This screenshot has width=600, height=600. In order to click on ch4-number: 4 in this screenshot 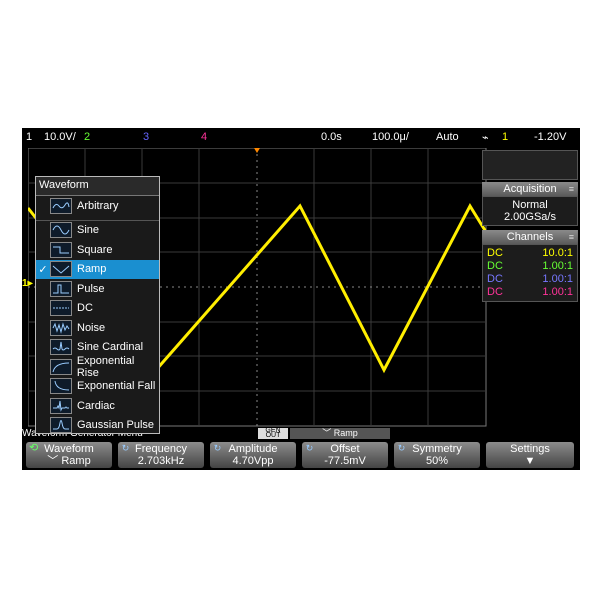, I will do `click(204, 137)`.